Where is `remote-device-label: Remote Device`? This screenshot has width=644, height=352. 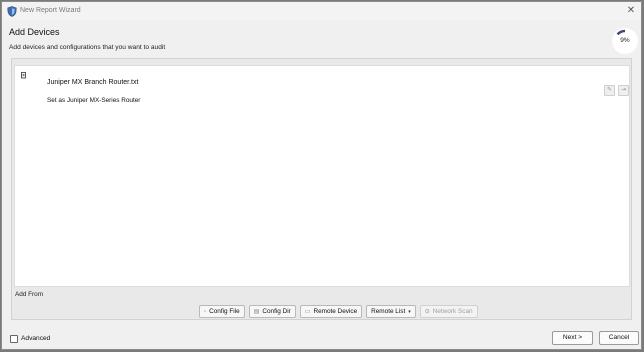
remote-device-label: Remote Device is located at coordinates (335, 311).